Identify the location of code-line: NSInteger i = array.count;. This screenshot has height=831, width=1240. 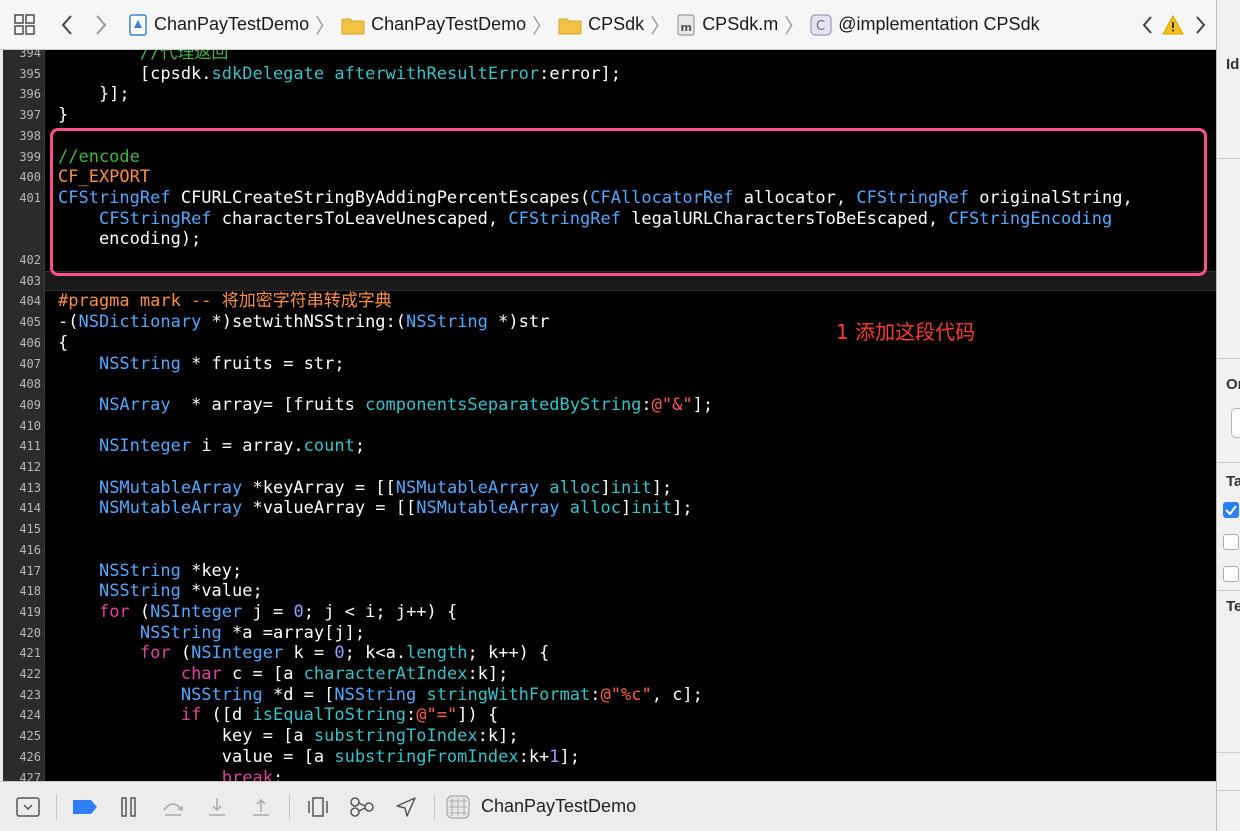
(211, 446).